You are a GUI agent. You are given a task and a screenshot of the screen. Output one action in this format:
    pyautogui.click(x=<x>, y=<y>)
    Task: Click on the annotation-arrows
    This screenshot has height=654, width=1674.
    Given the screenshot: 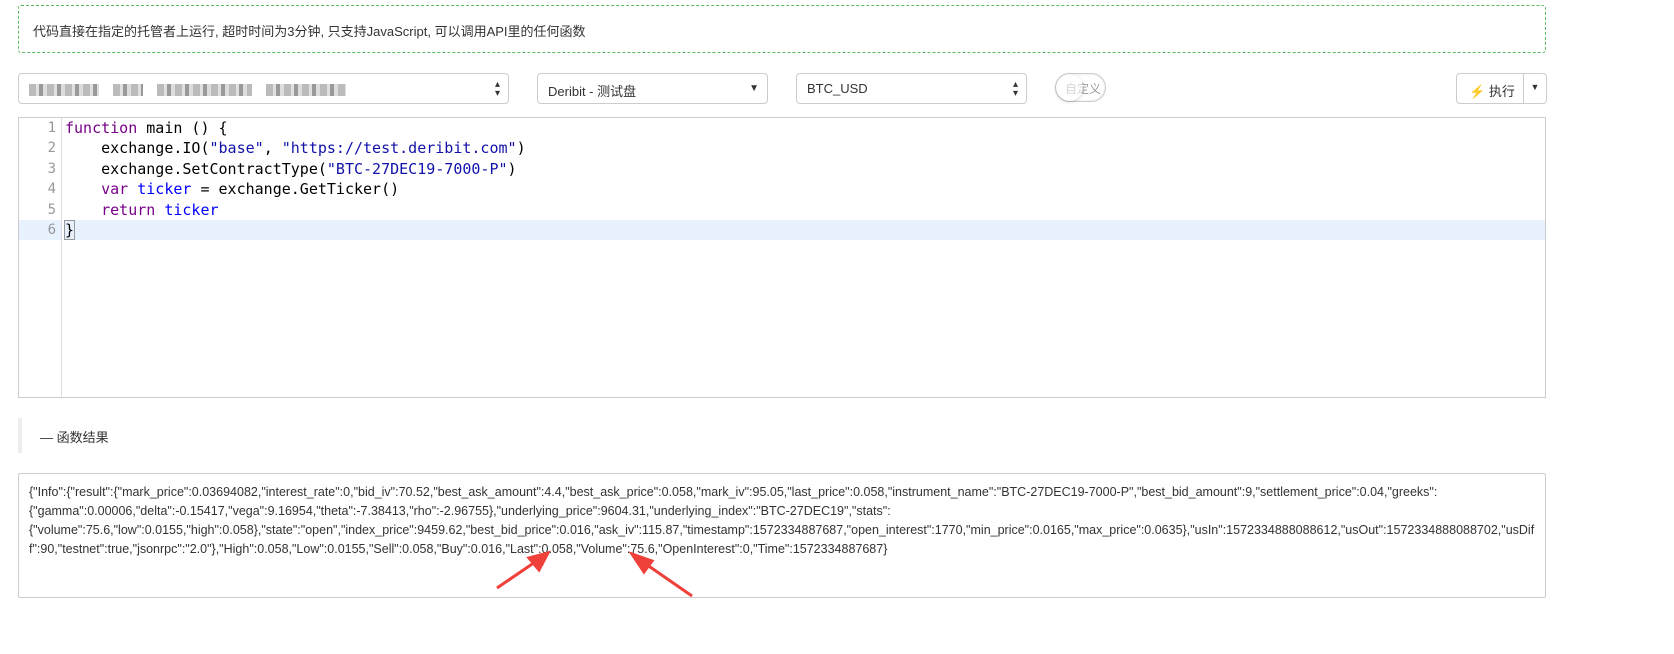 What is the action you would take?
    pyautogui.click(x=594, y=574)
    